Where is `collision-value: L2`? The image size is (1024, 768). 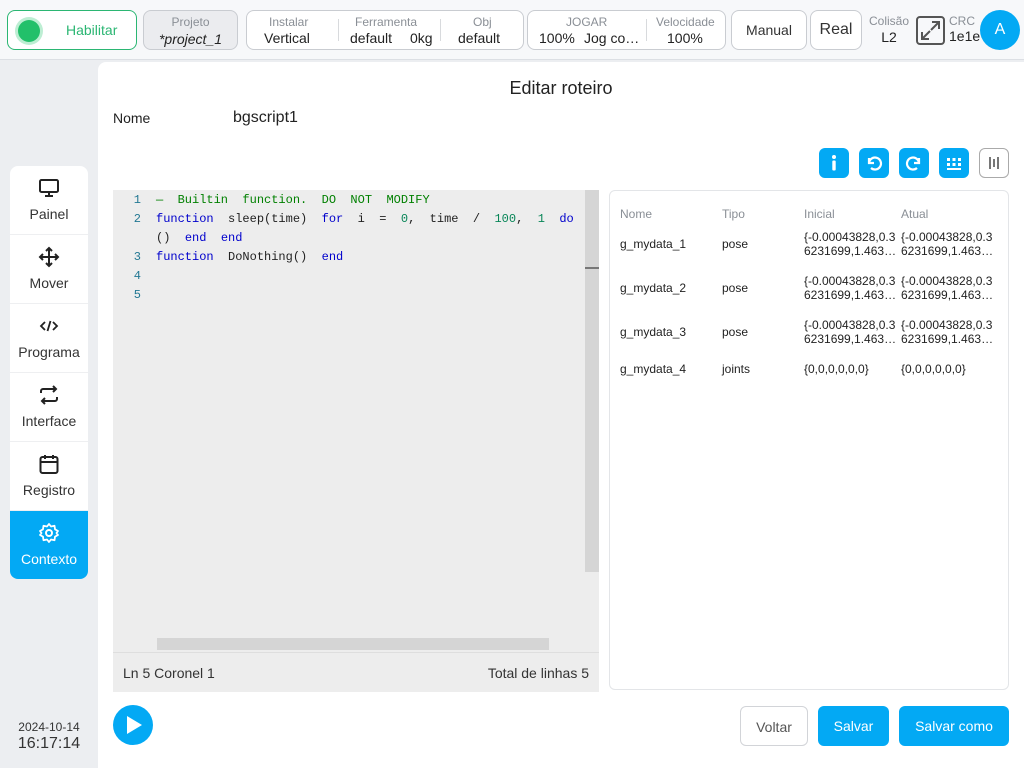
collision-value: L2 is located at coordinates (889, 37).